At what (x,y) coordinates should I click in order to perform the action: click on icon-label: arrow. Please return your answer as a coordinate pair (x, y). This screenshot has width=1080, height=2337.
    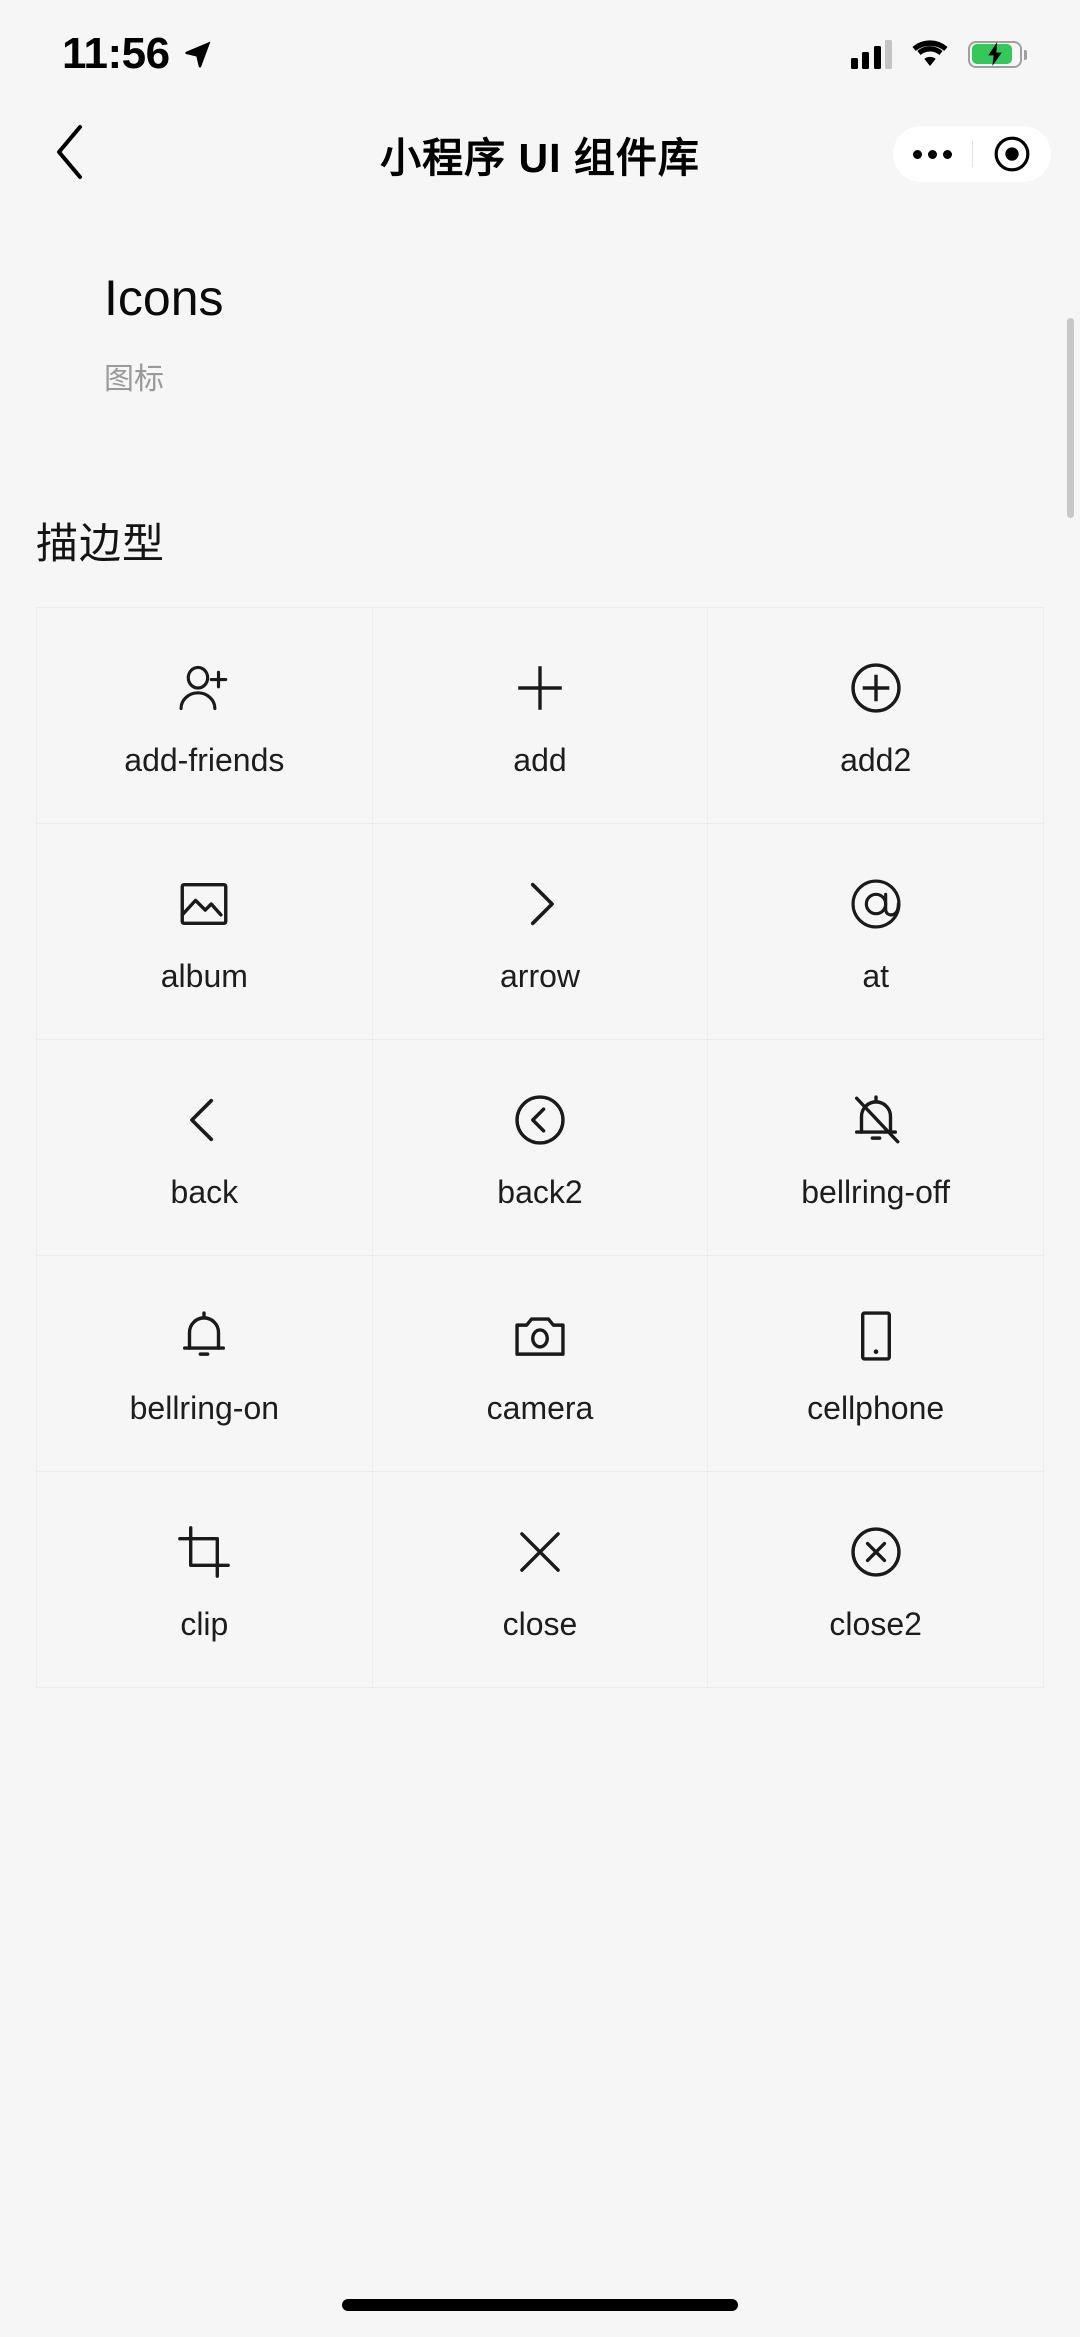
    Looking at the image, I should click on (539, 975).